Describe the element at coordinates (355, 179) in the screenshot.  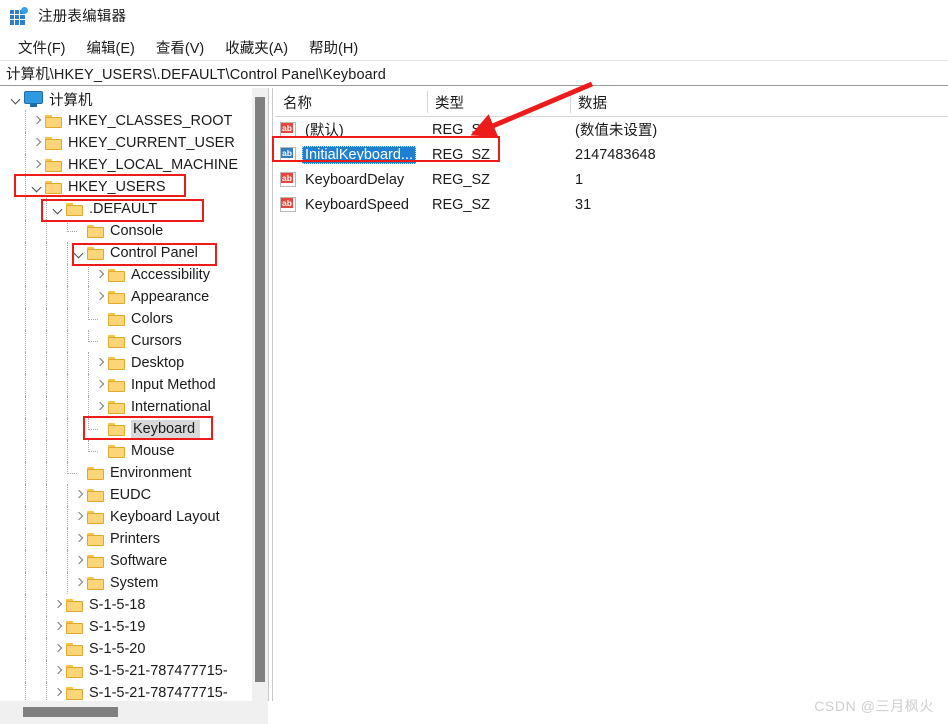
I see `value-name: KeyboardDelay` at that location.